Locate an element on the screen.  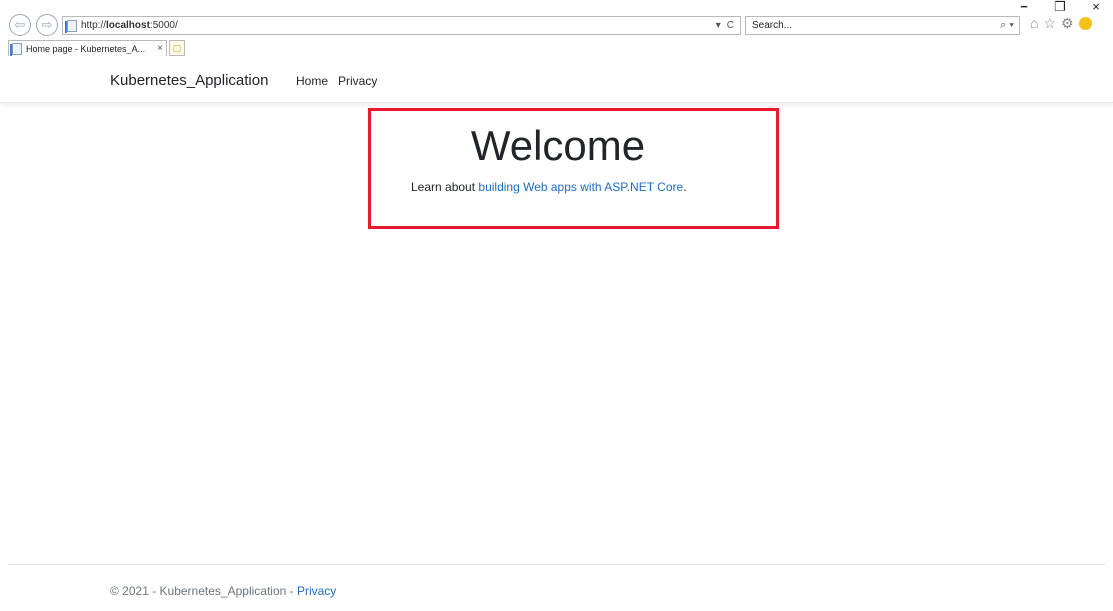
forward-button: ⇨ is located at coordinates (47, 25).